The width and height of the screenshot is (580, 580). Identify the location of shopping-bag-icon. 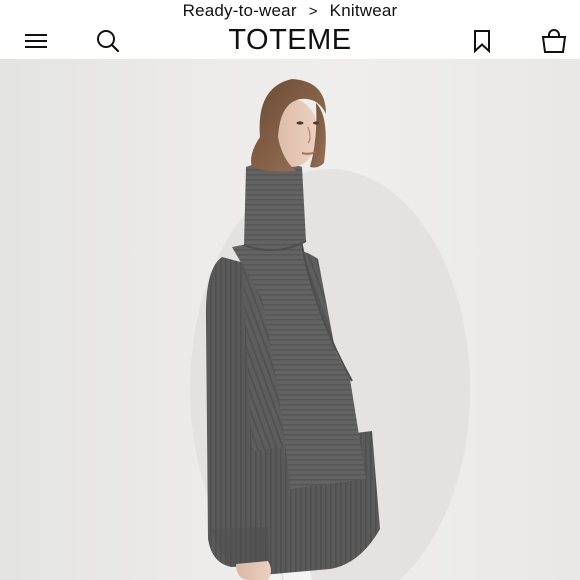
(554, 41).